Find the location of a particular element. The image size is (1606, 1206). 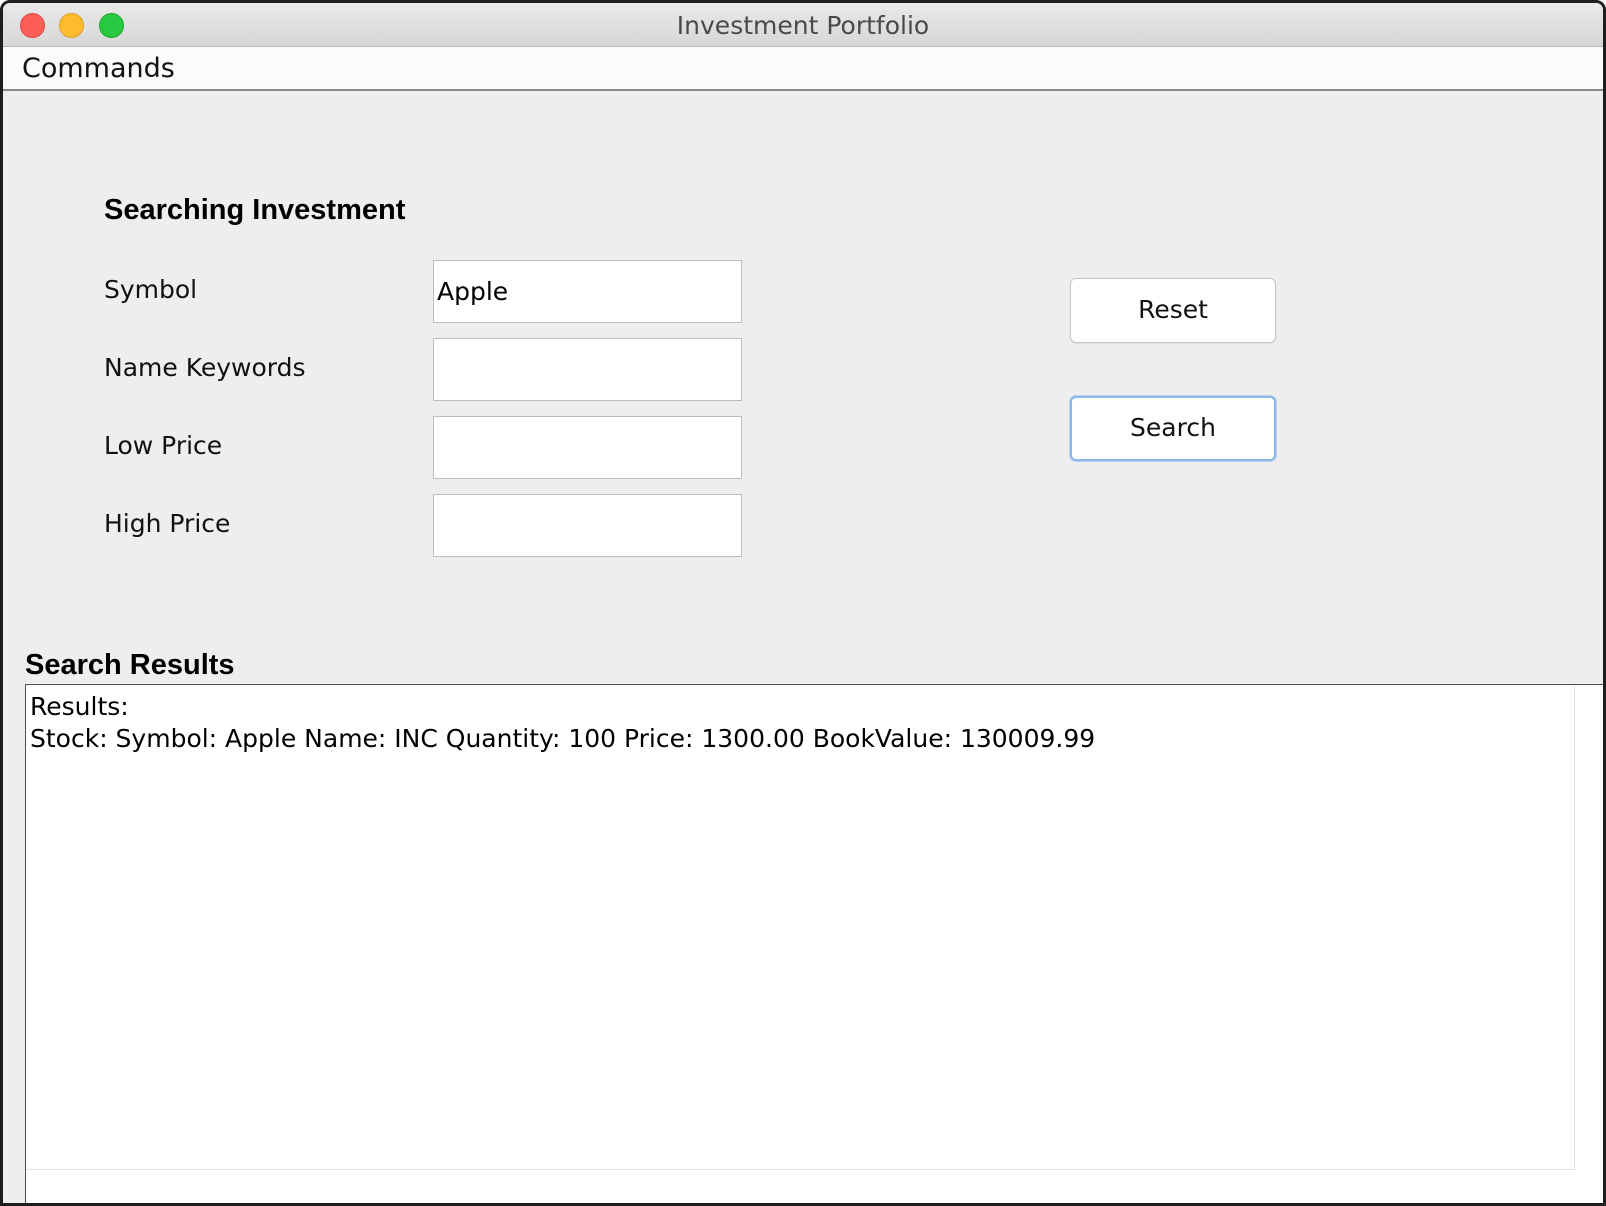

name-keywords-label: Name Keywords is located at coordinates (205, 367).